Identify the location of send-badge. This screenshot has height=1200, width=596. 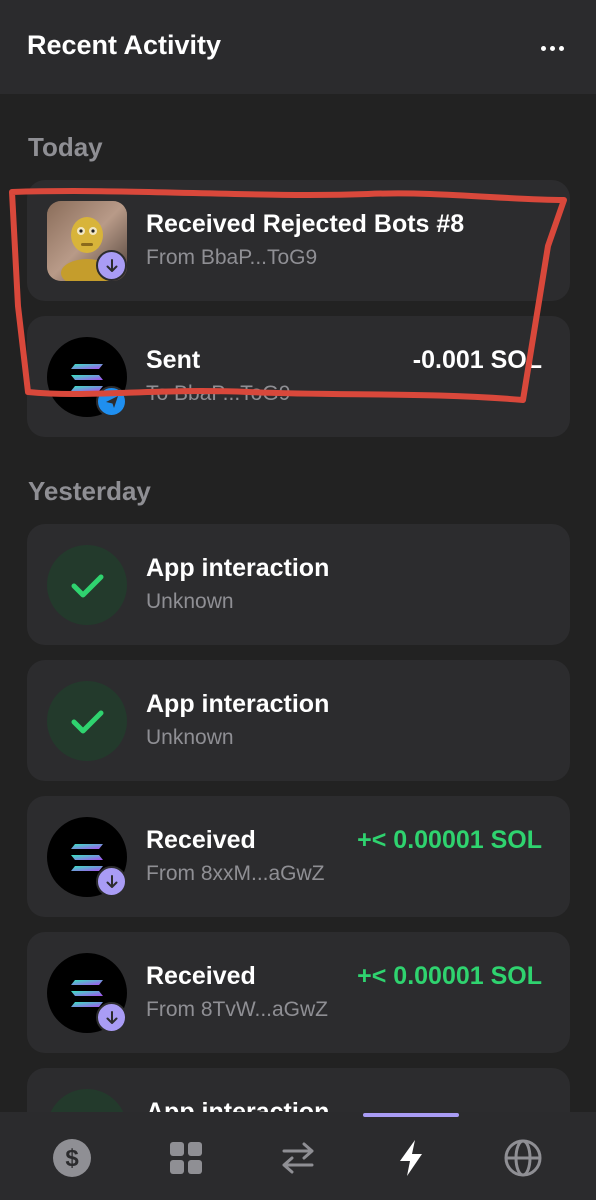
(111, 401).